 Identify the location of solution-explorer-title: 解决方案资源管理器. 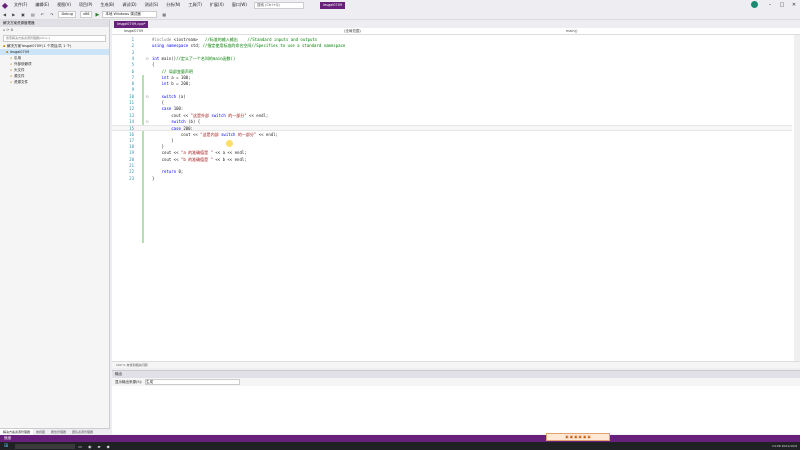
(54, 23).